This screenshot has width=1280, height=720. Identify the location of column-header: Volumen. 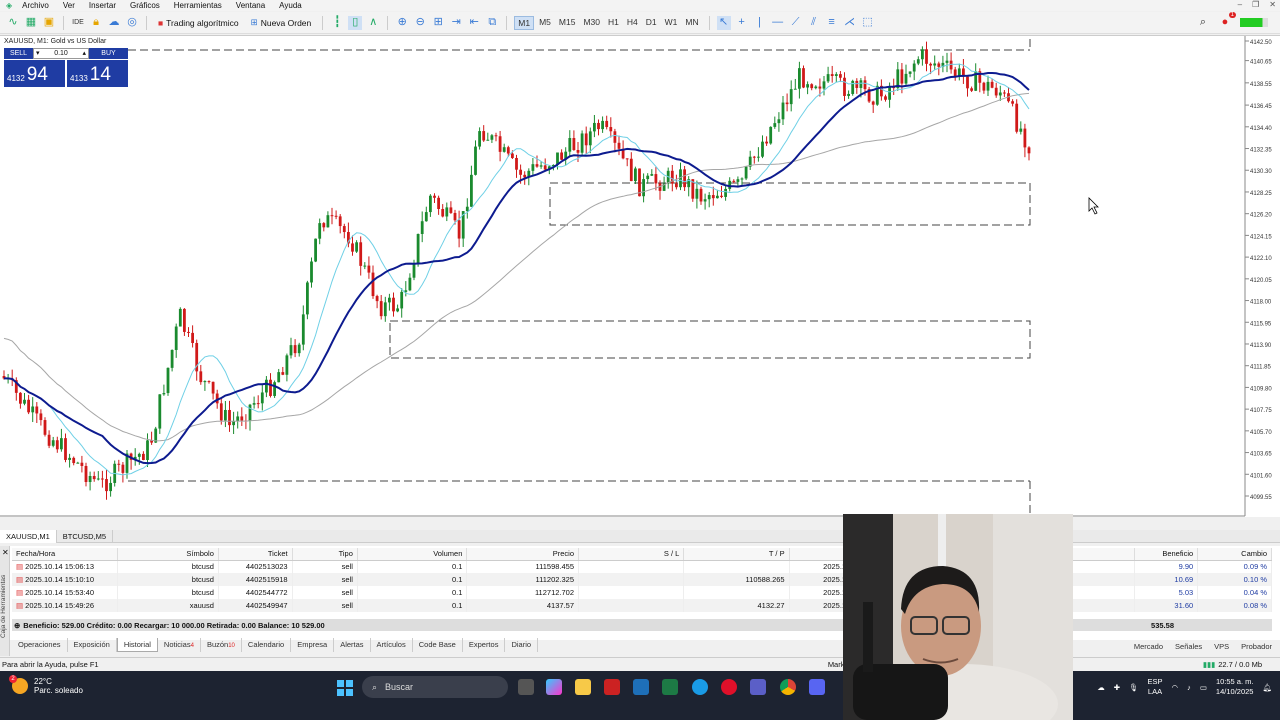
(412, 554).